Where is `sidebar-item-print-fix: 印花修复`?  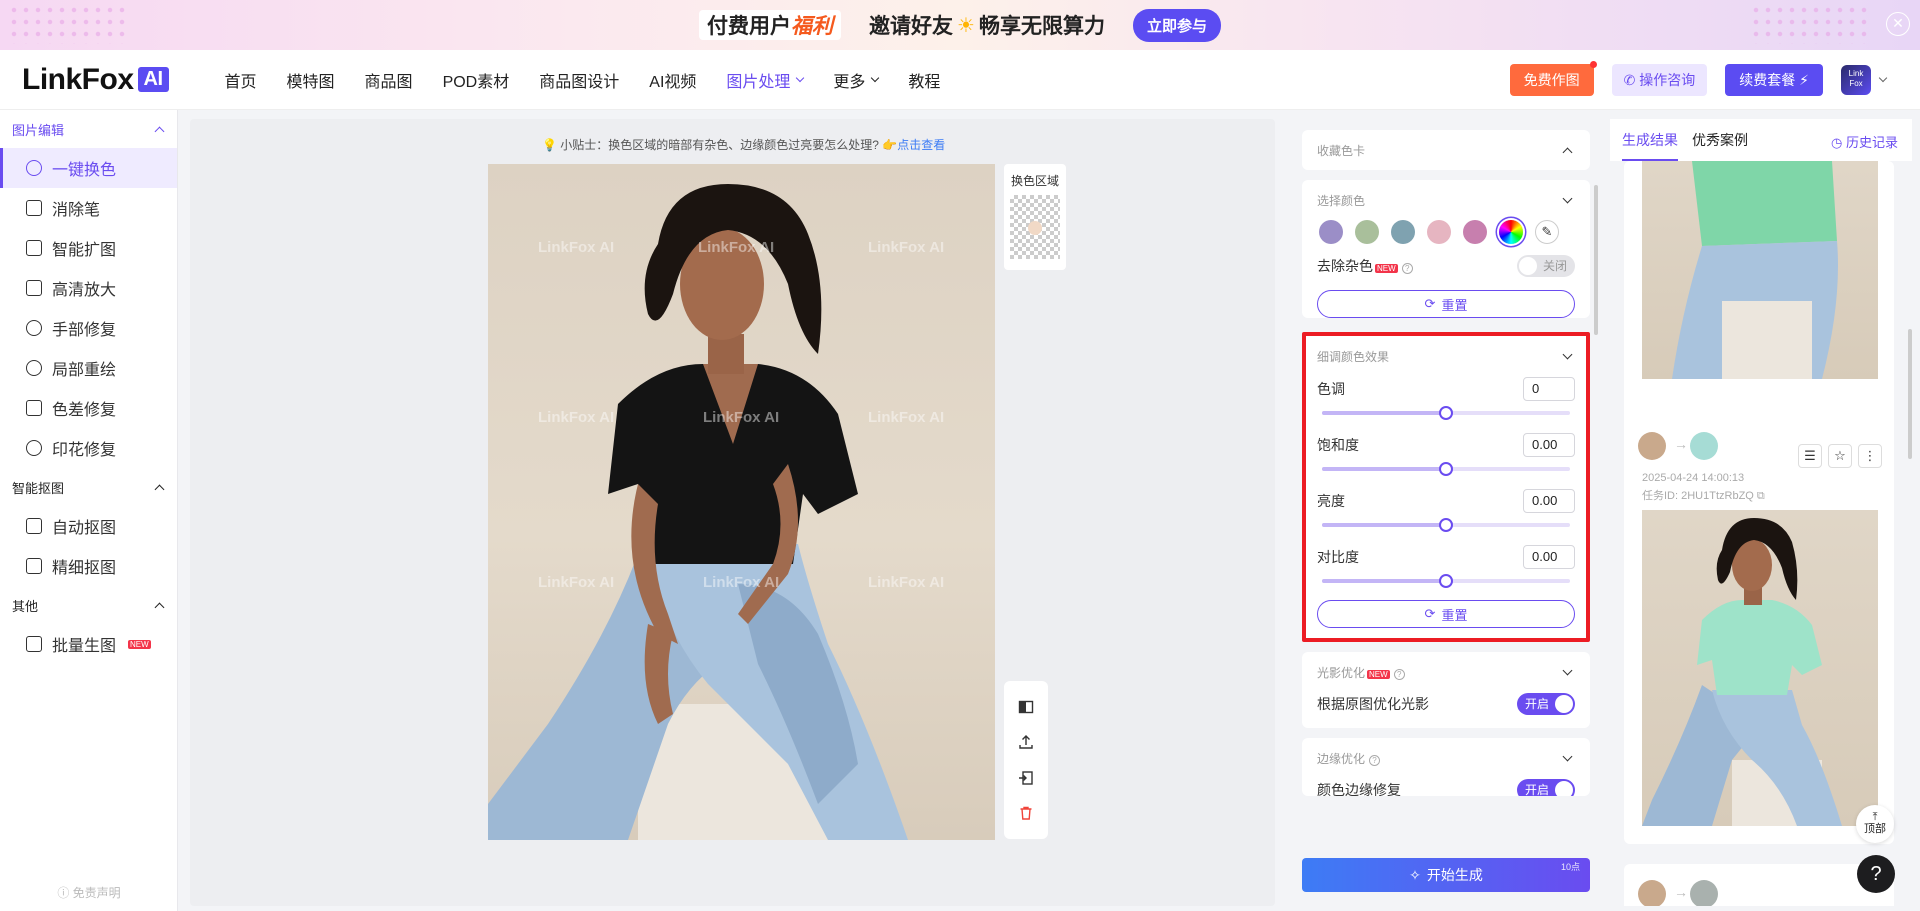 sidebar-item-print-fix: 印花修复 is located at coordinates (88, 448).